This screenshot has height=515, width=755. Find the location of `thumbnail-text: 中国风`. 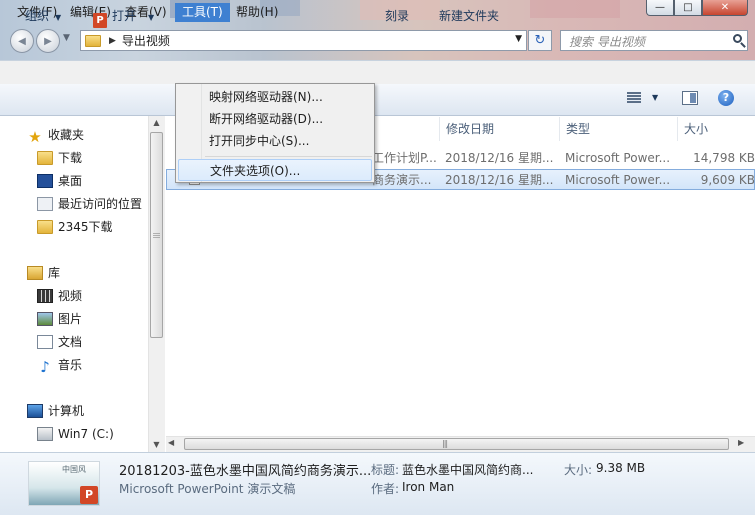

thumbnail-text: 中国风 is located at coordinates (74, 469).